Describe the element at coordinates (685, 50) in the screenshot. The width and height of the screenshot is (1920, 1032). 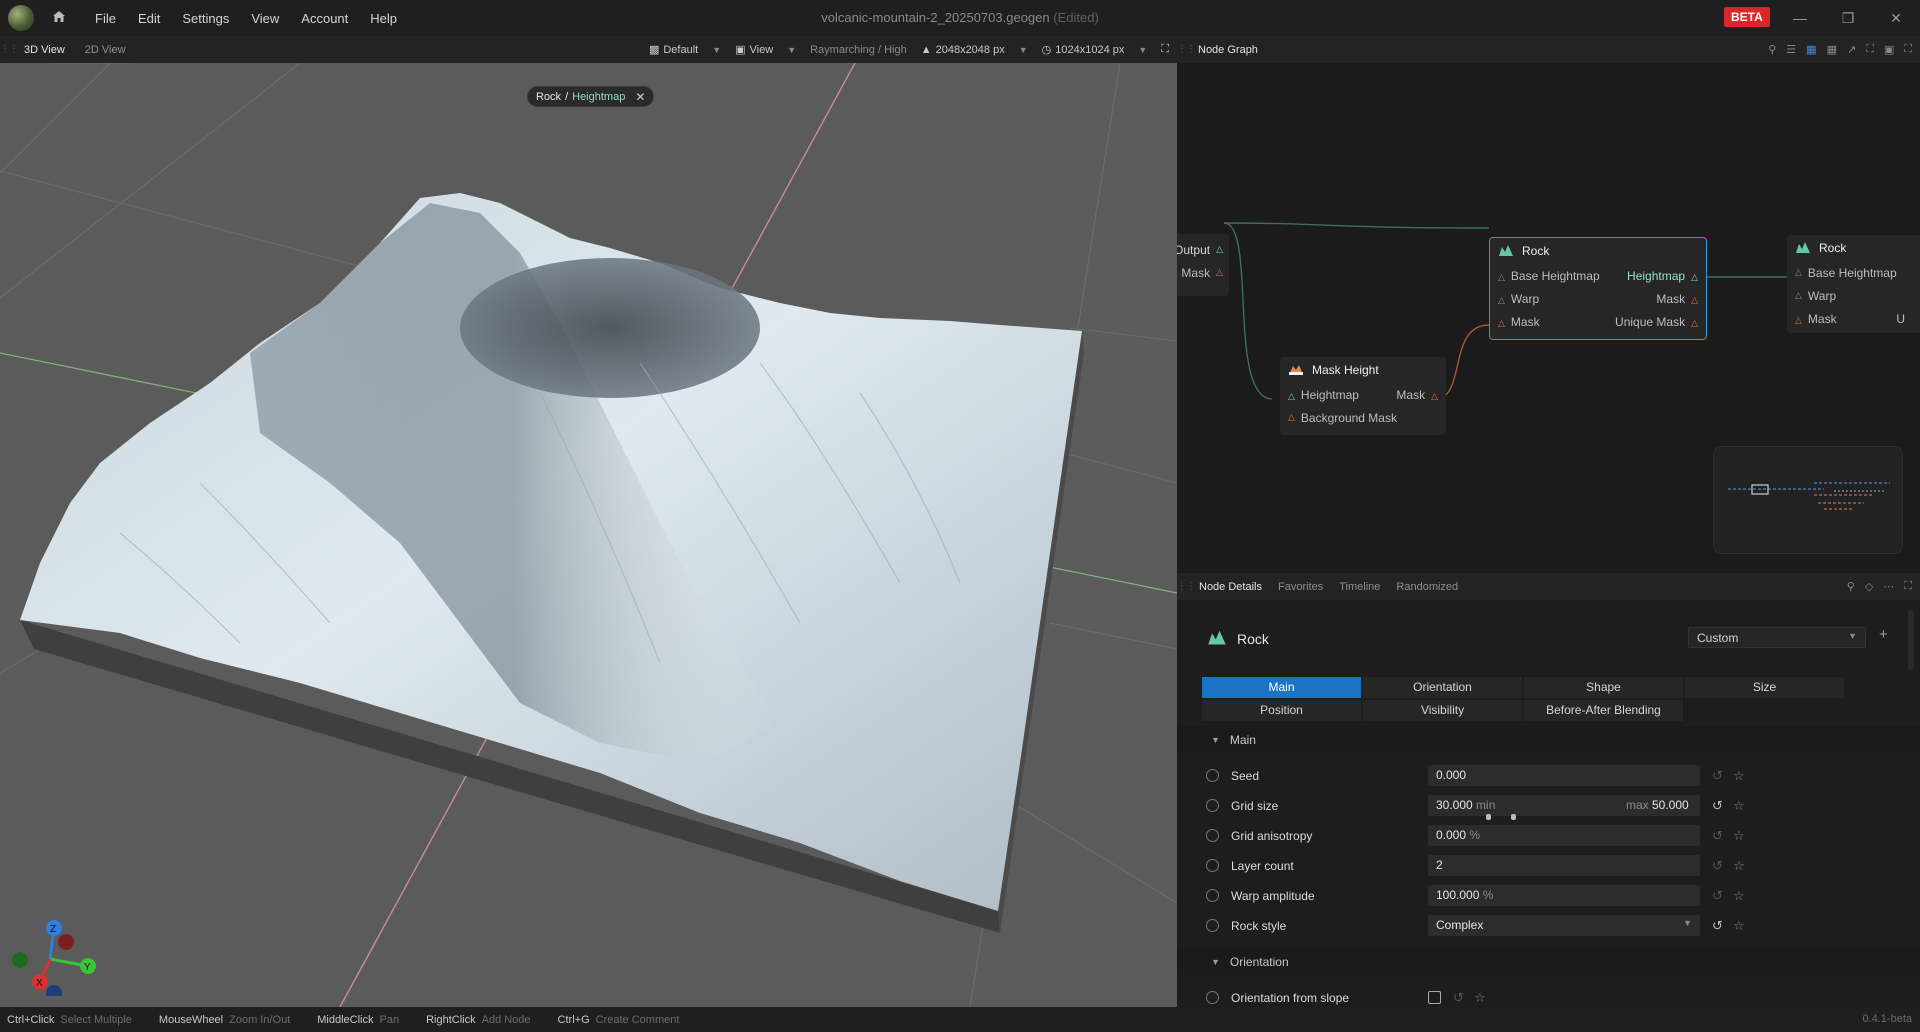
I see `preset-dropdown: ▩ Default ▼` at that location.